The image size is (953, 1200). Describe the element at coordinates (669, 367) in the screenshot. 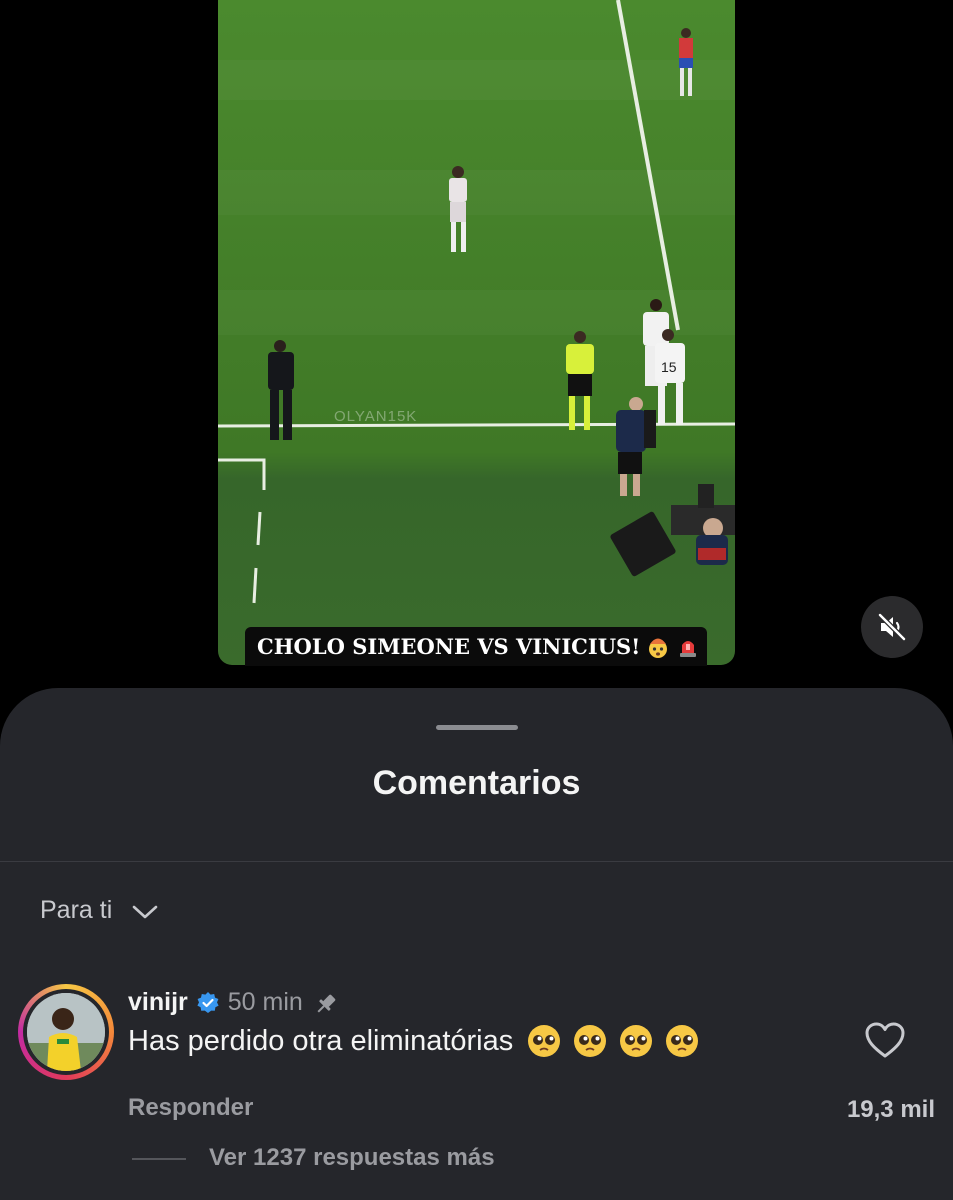

I see `svg-text: 15` at that location.